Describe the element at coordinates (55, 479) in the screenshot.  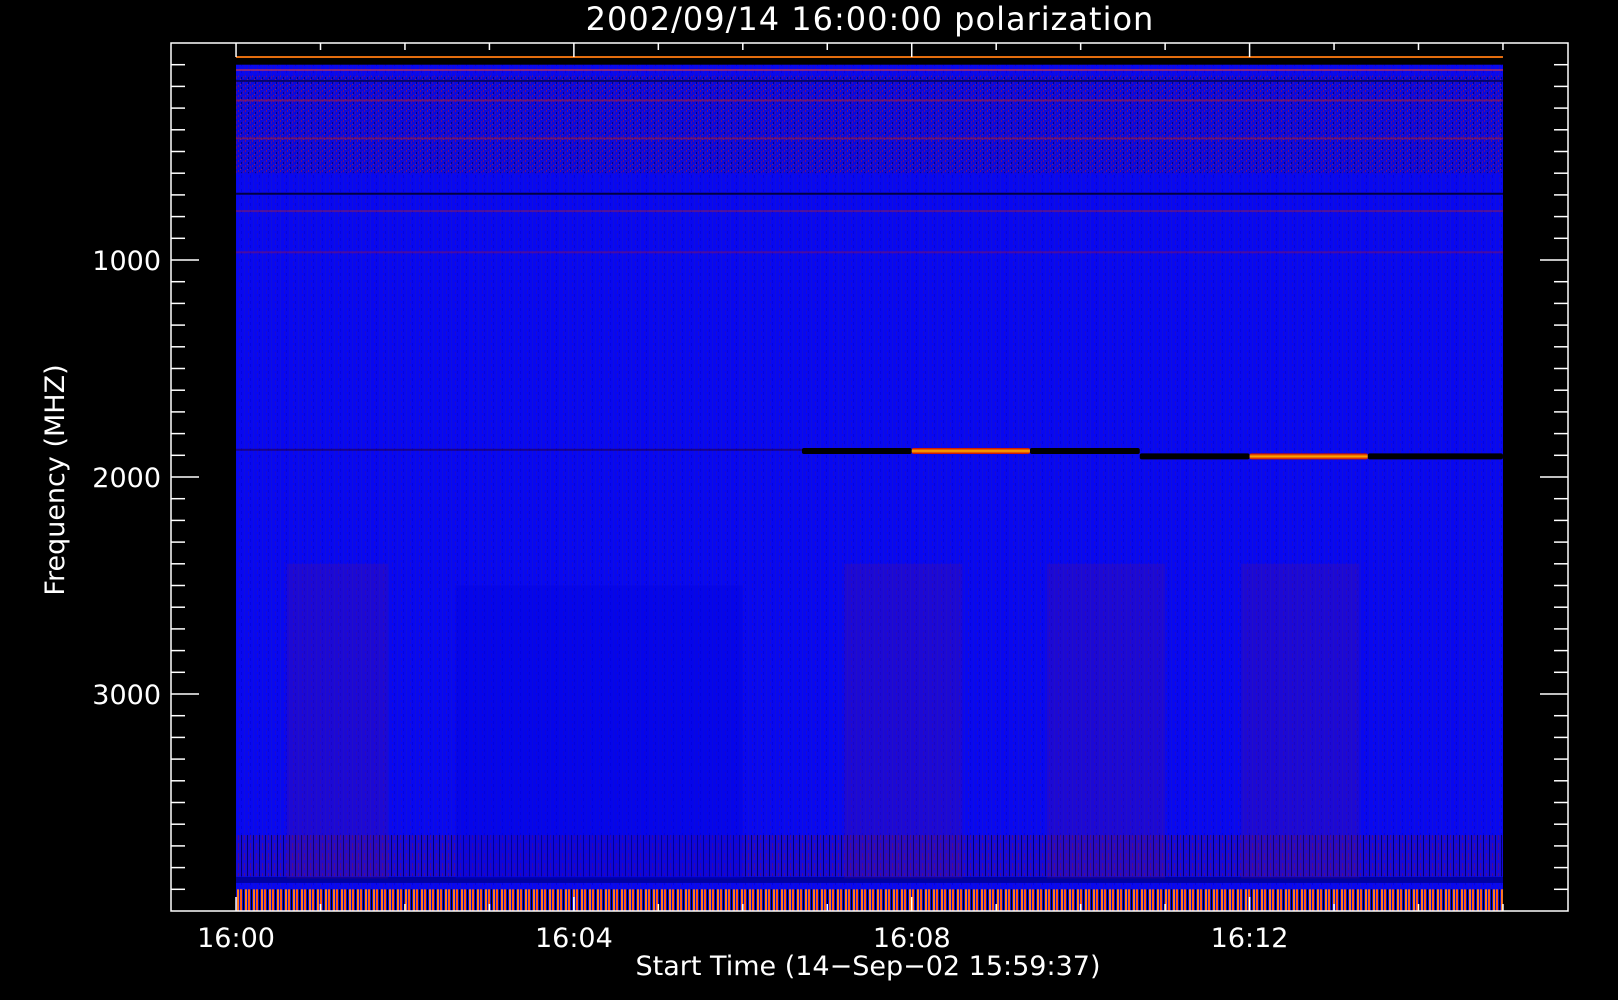
I see `y-axis-title: Frequency (MHZ)` at that location.